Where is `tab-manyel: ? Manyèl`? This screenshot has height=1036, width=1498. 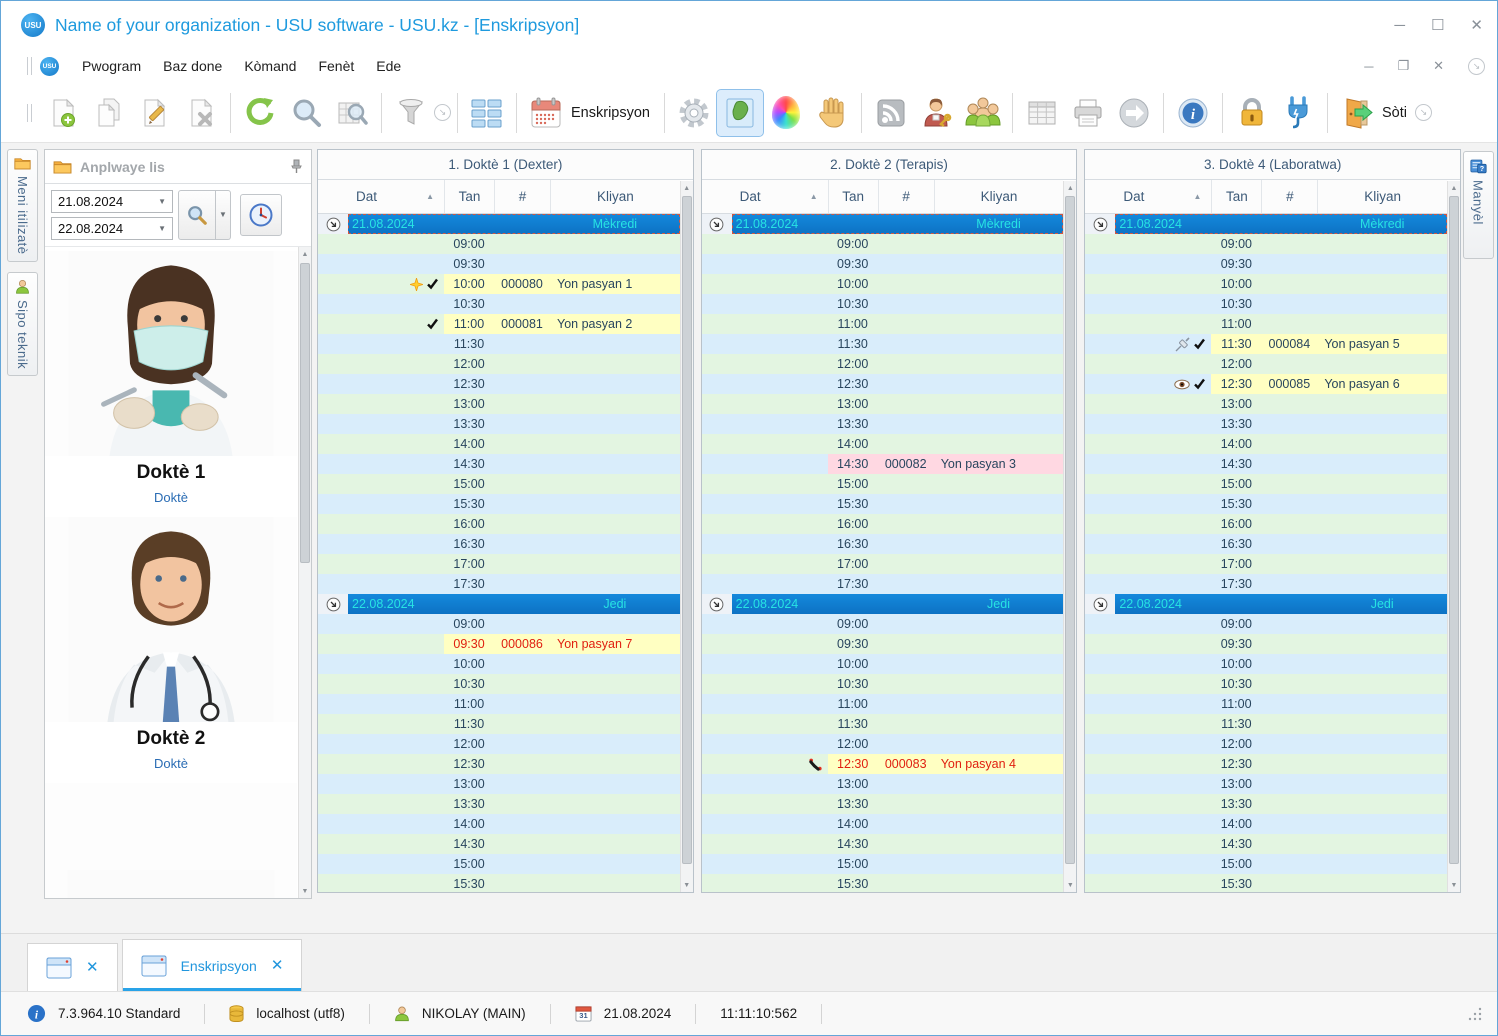
tab-manyel: ? Manyèl is located at coordinates (1478, 205).